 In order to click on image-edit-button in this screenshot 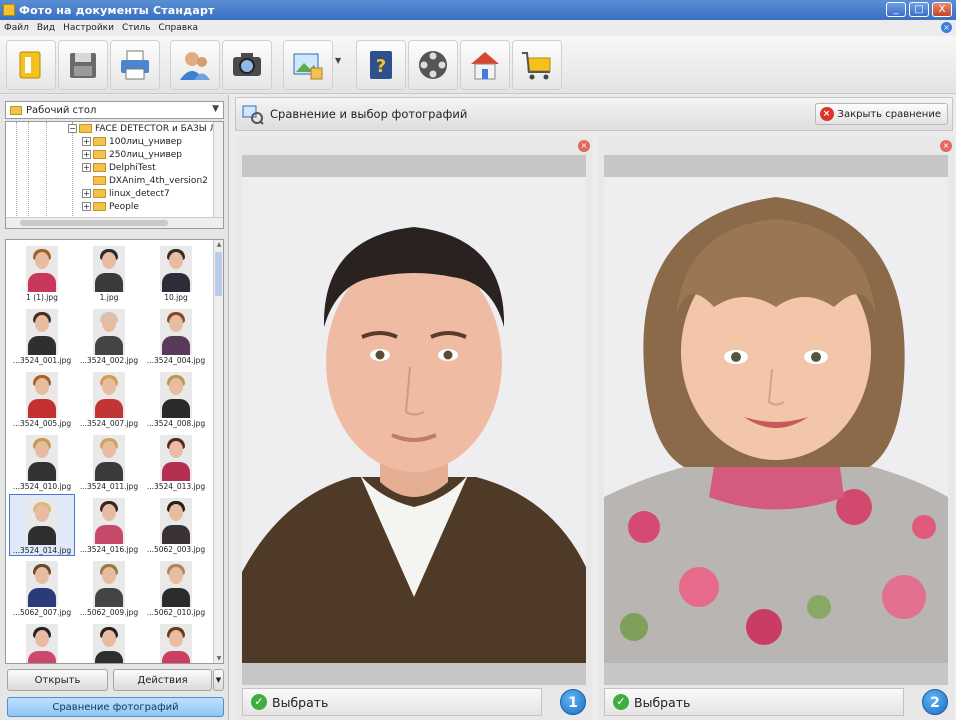, I will do `click(308, 65)`.